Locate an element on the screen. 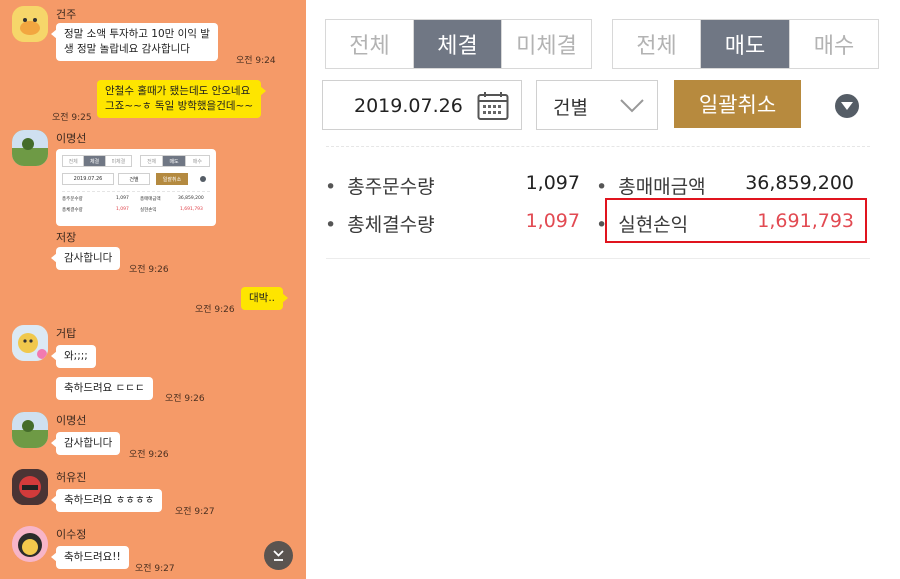 The image size is (900, 579). image-caption: 저장 is located at coordinates (66, 237).